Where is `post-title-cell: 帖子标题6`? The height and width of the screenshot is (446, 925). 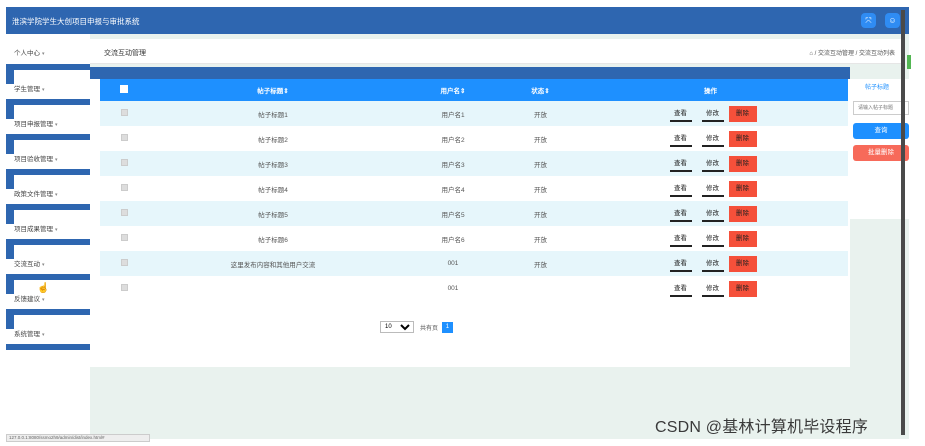
post-title-cell: 帖子标题6 is located at coordinates (273, 238).